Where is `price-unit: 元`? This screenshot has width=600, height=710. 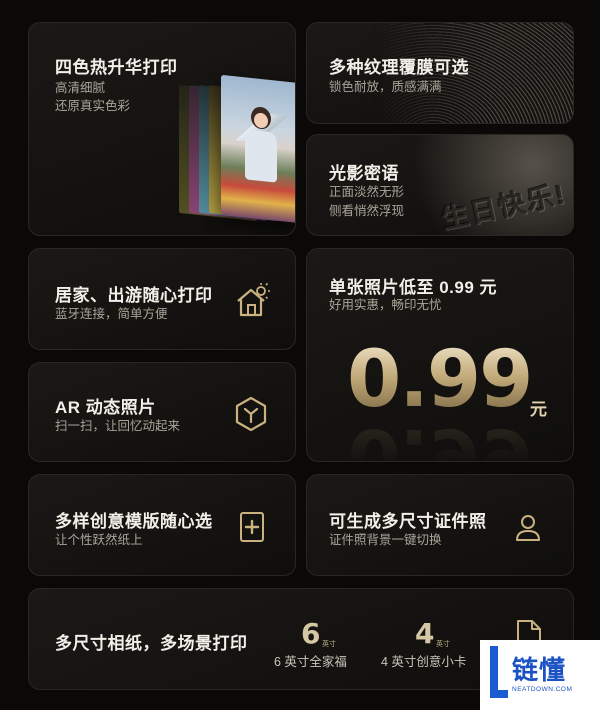 price-unit: 元 is located at coordinates (538, 409).